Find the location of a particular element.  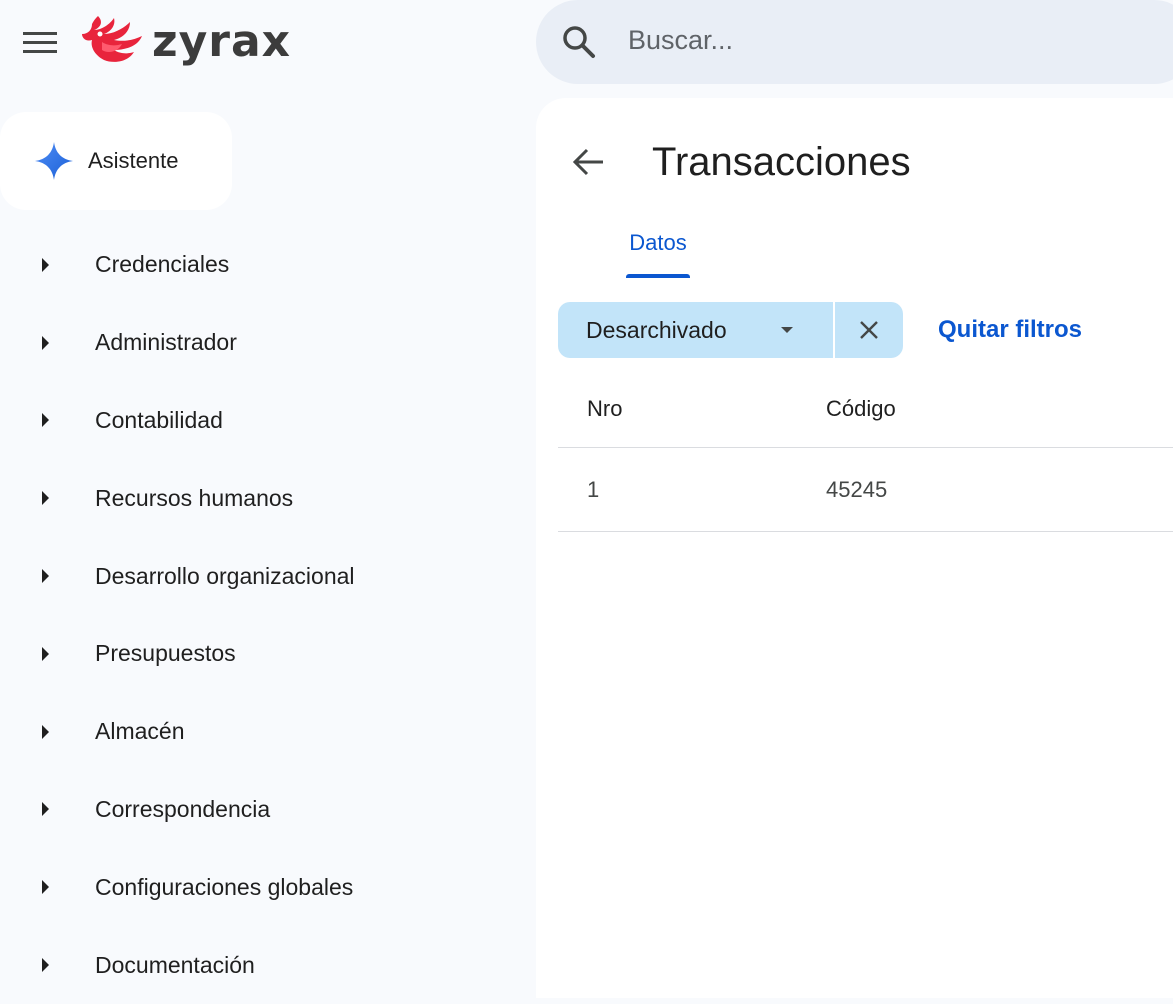

filter-chip: Desarchivado is located at coordinates (730, 330).